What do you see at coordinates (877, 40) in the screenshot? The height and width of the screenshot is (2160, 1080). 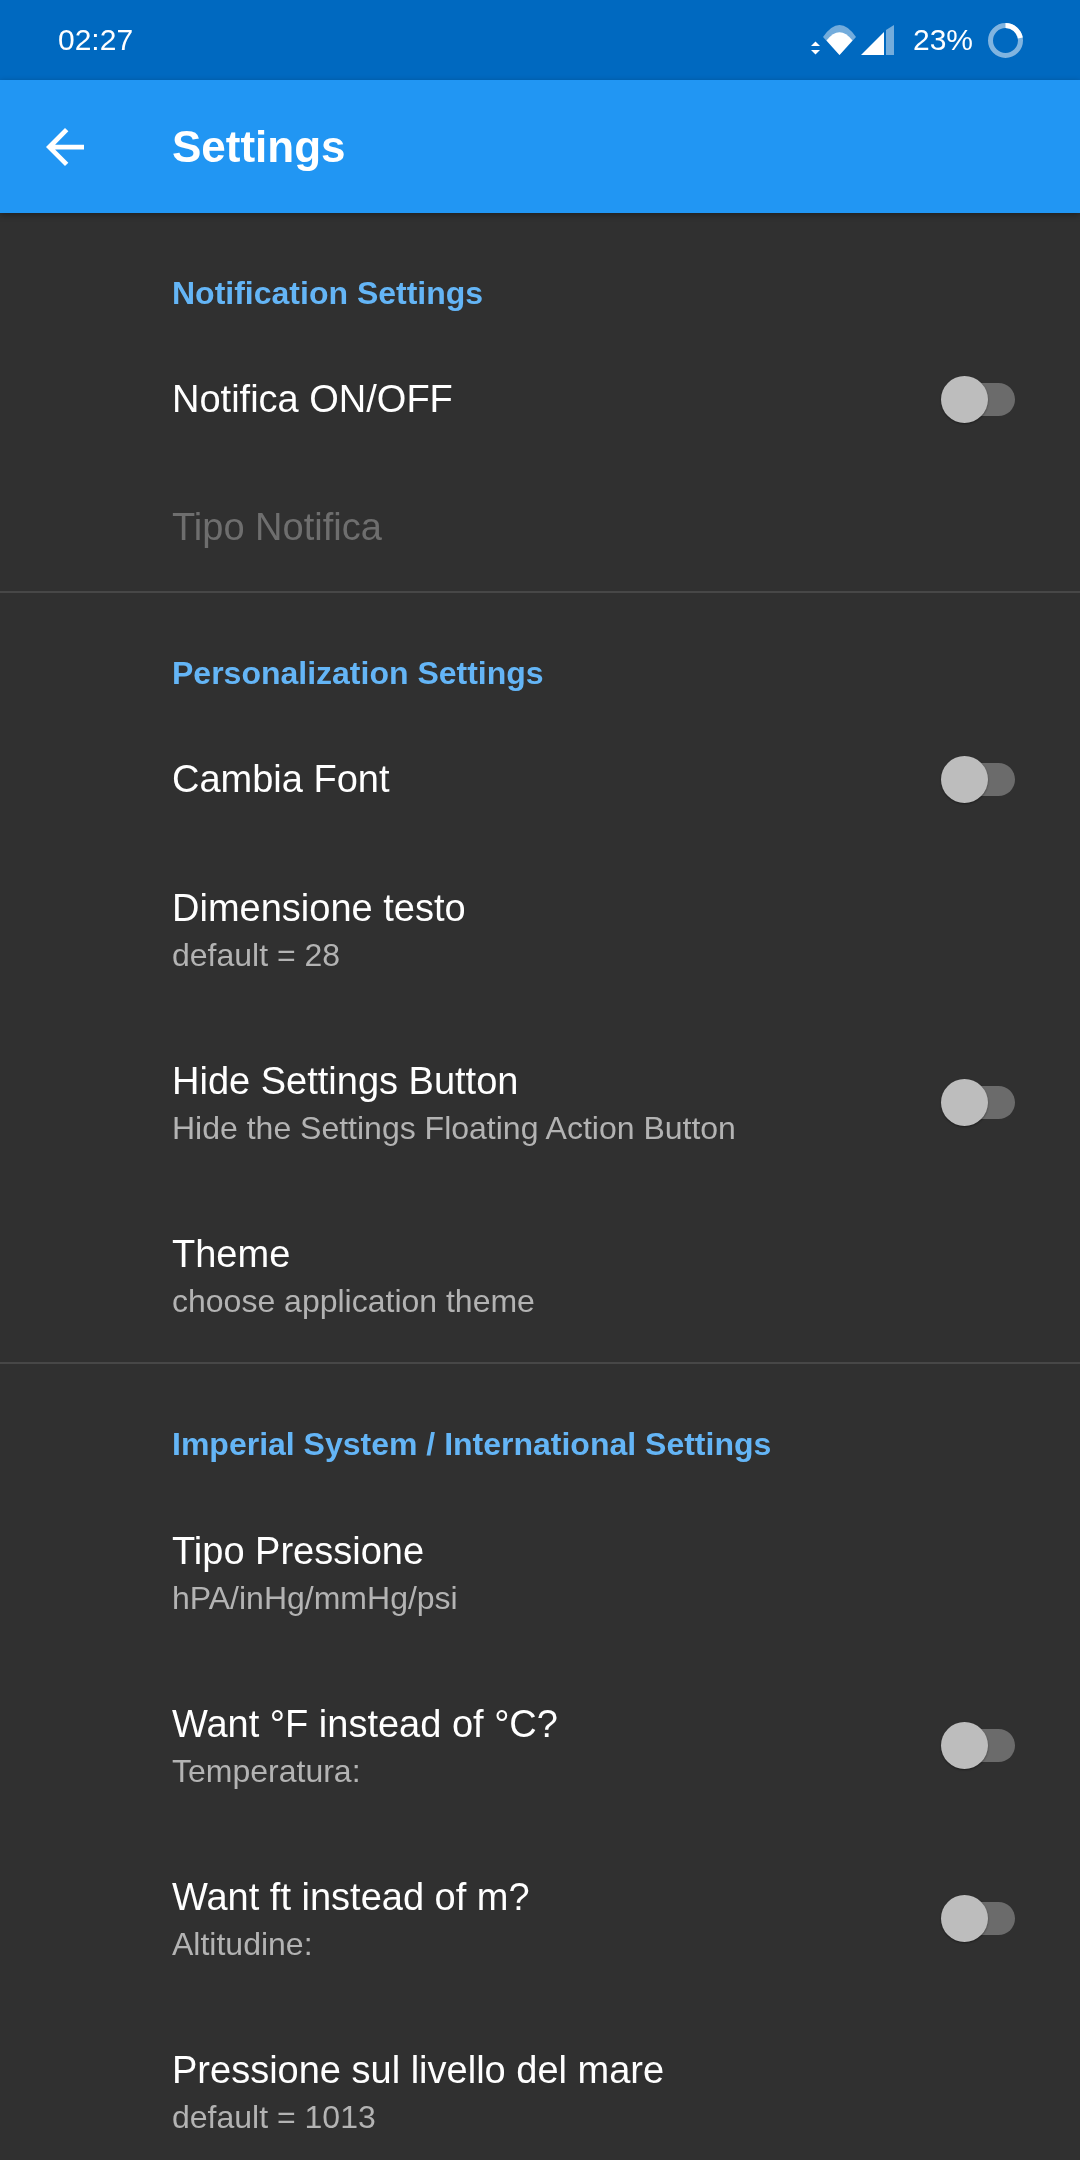 I see `signal-icon` at bounding box center [877, 40].